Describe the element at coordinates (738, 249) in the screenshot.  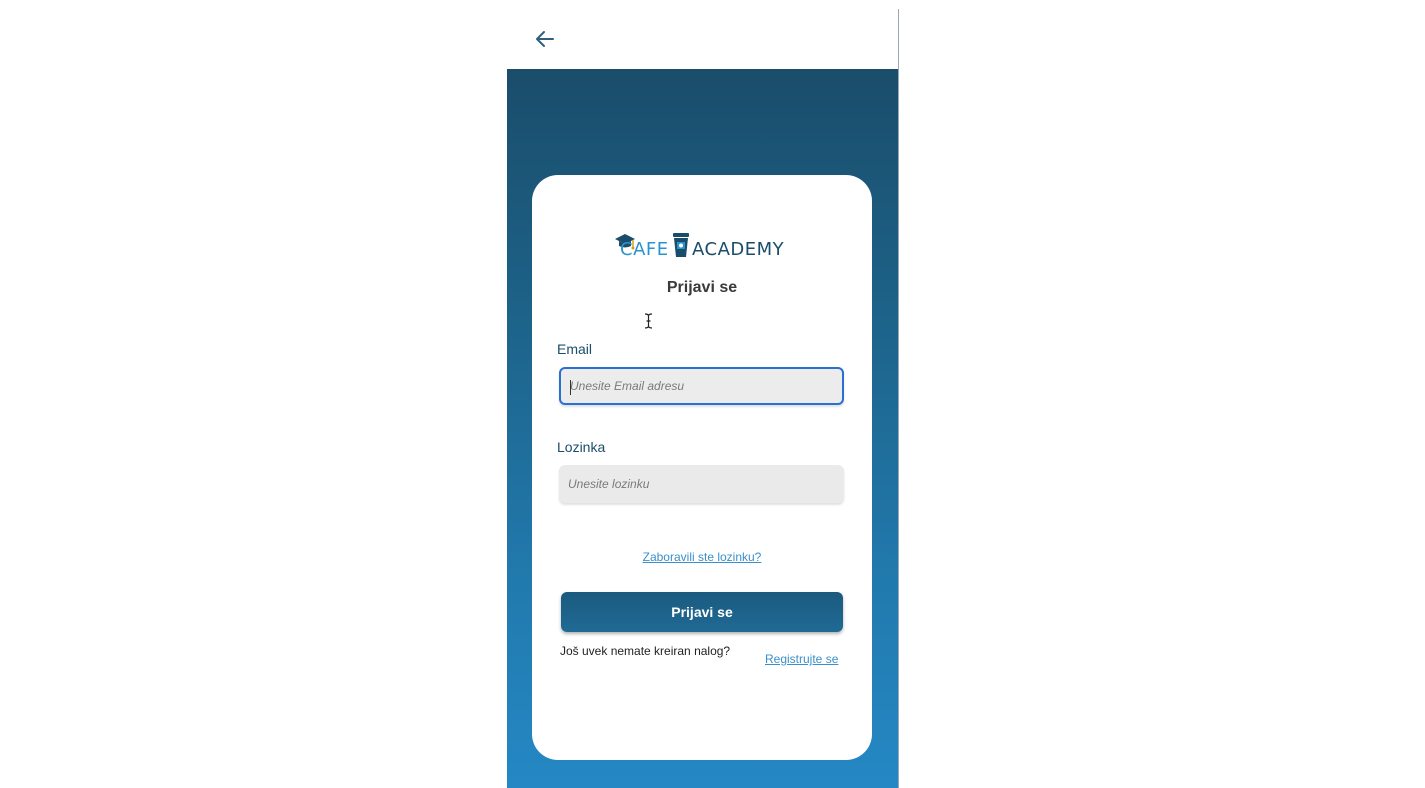
I see `logo-text-academy: ACADEMY` at that location.